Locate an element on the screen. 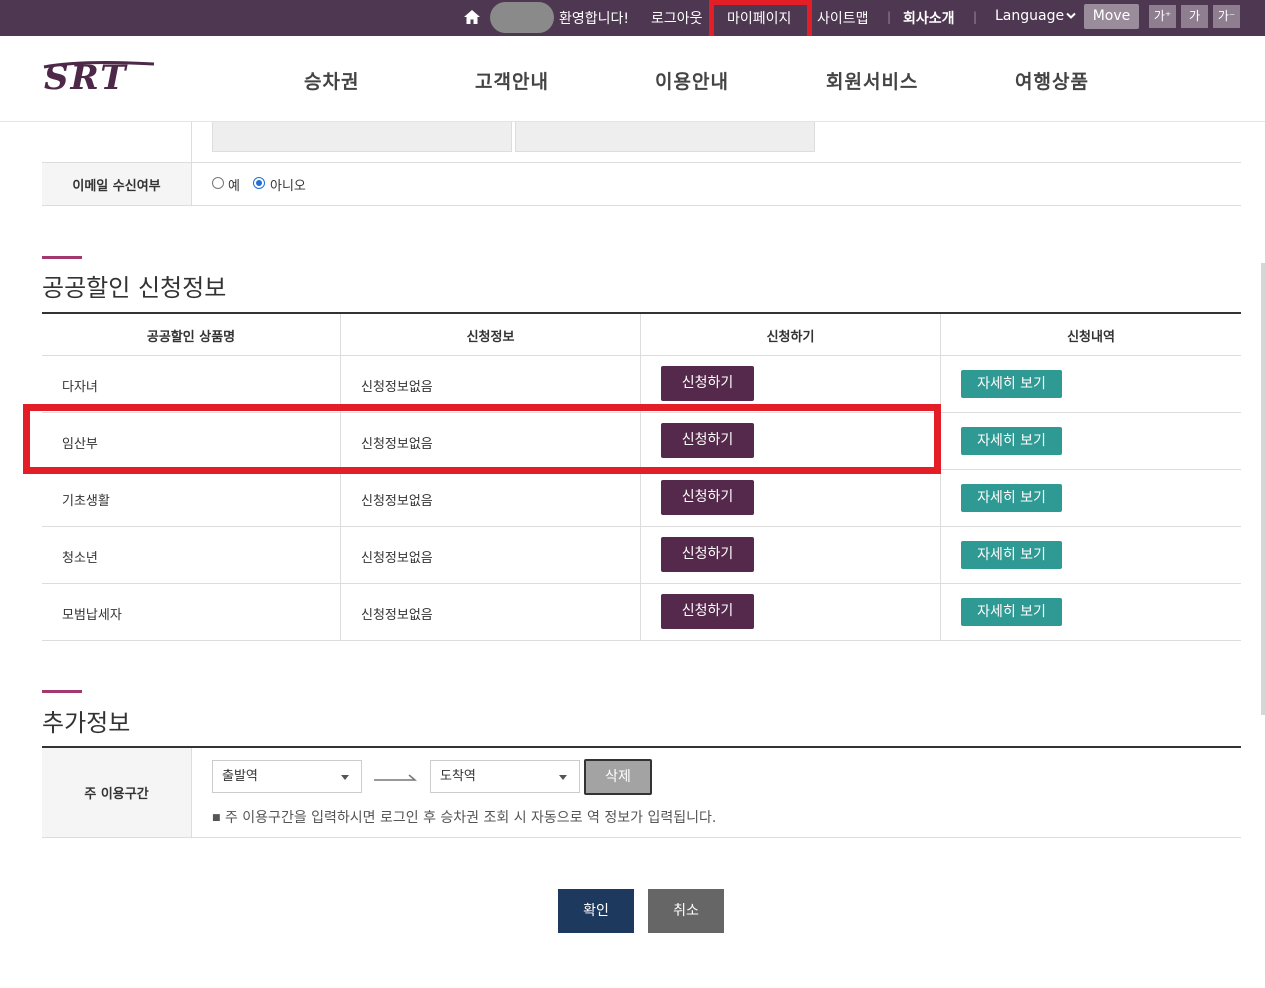  table-row-product: 다자녀 is located at coordinates (80, 387).